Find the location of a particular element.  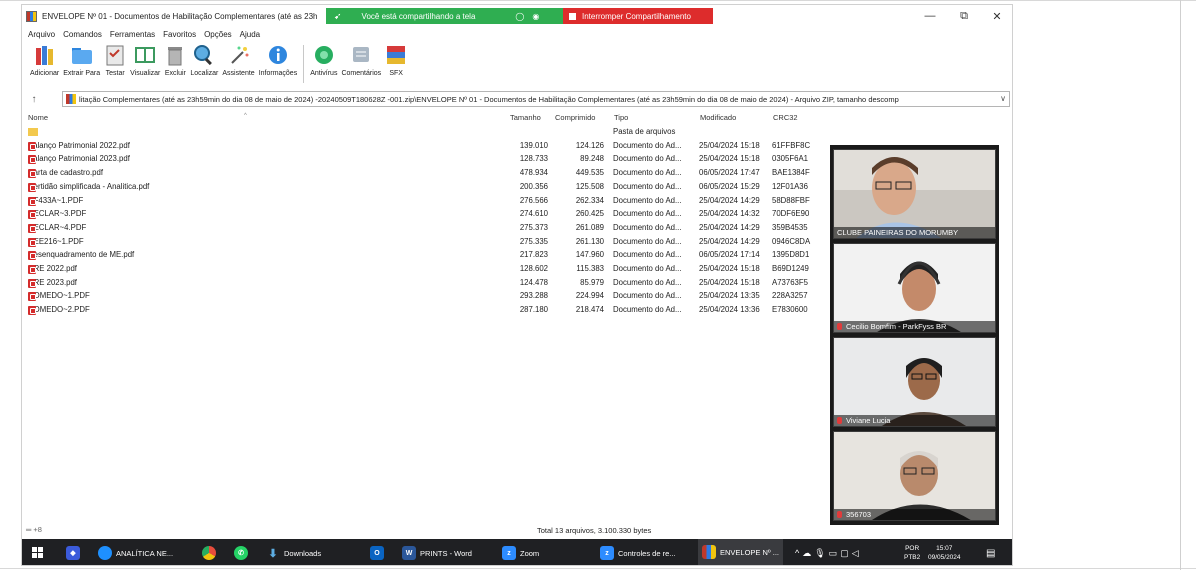

participant-tile: 356703 is located at coordinates (914, 476).